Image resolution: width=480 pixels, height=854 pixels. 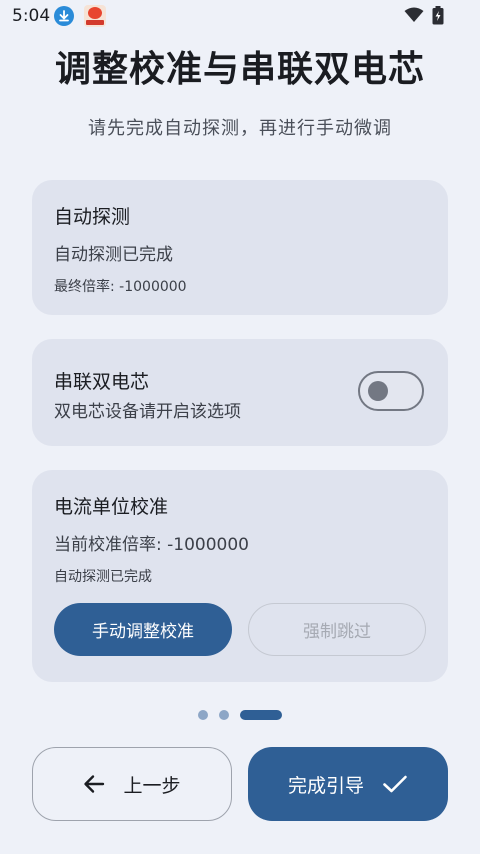 I want to click on previous-step-button: 上一步, so click(x=132, y=784).